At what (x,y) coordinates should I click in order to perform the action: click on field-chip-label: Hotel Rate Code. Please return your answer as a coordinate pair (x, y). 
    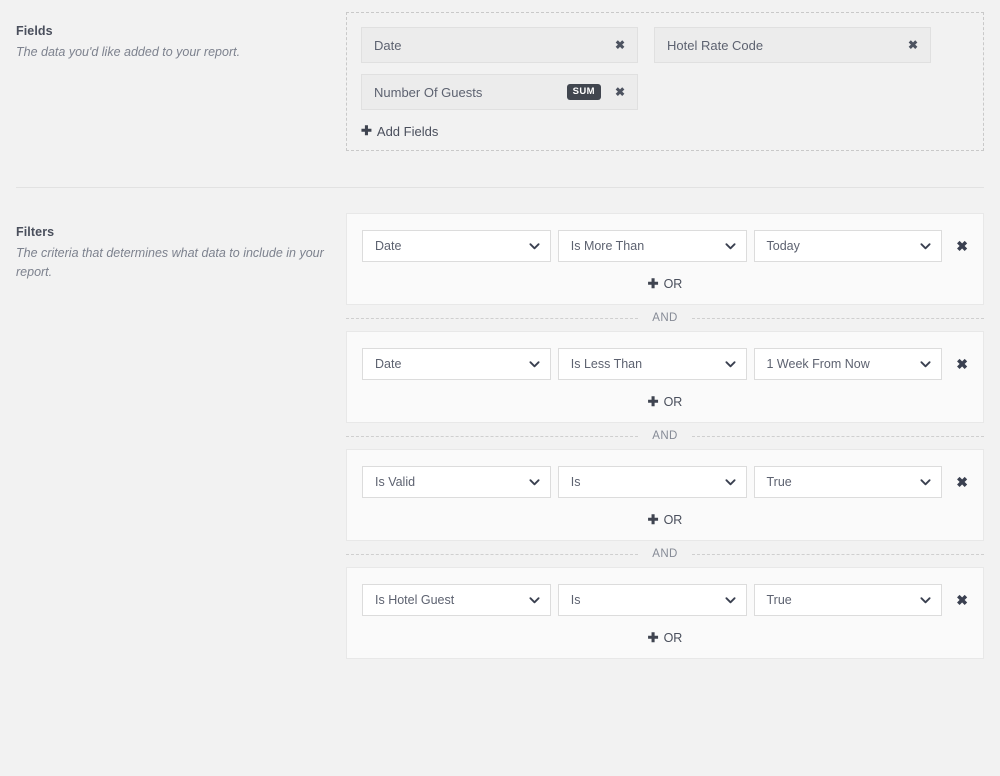
    Looking at the image, I should click on (715, 45).